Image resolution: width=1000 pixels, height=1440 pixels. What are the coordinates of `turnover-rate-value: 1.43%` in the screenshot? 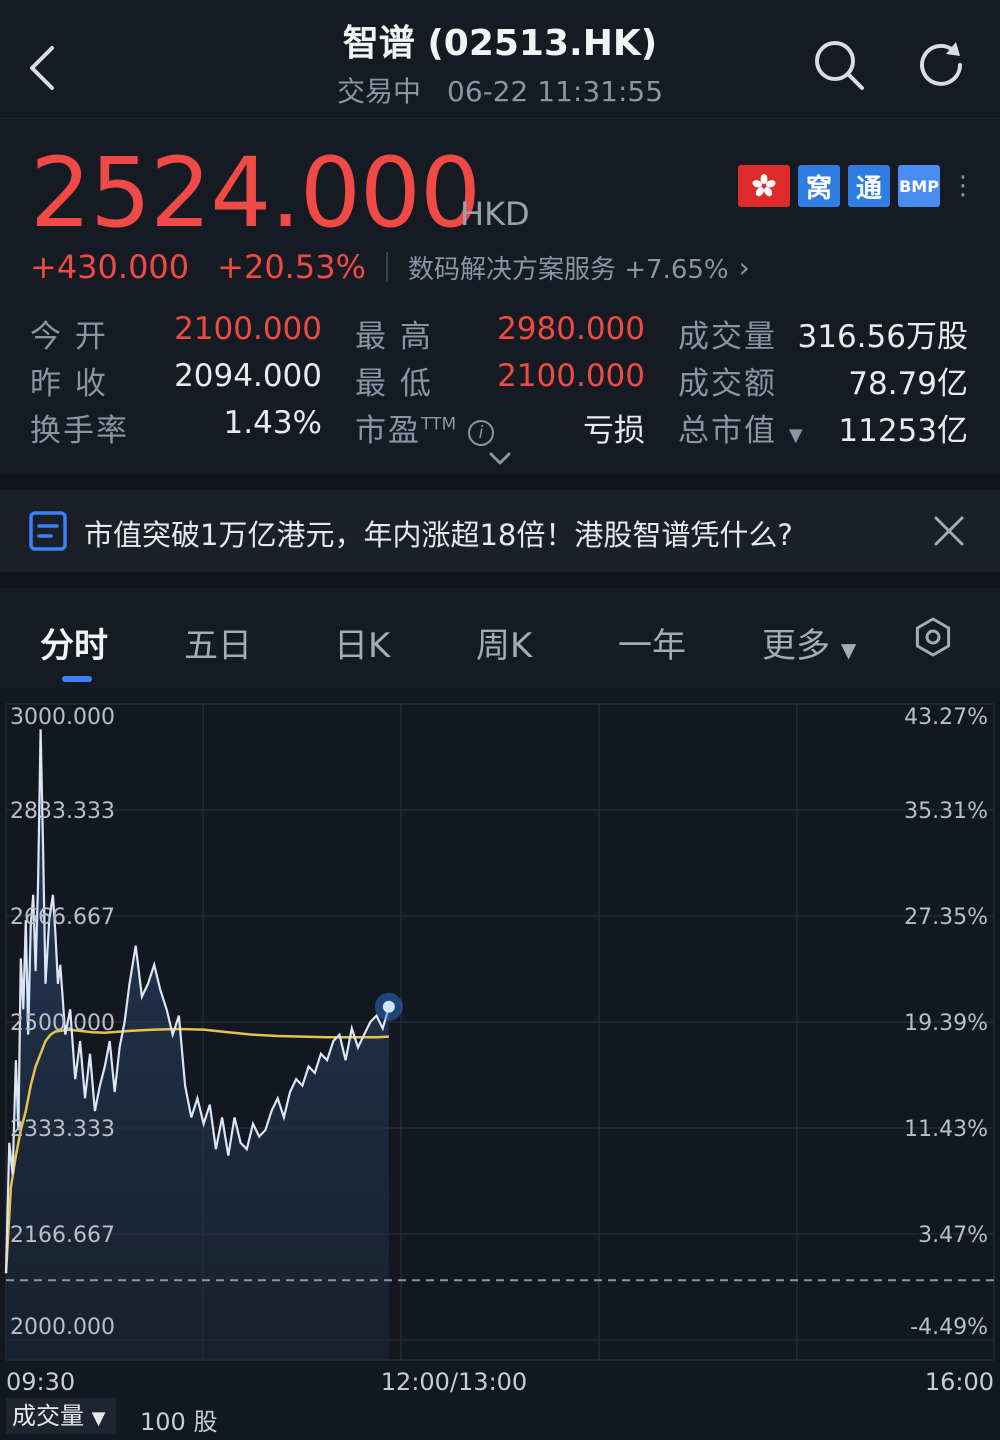 It's located at (272, 423).